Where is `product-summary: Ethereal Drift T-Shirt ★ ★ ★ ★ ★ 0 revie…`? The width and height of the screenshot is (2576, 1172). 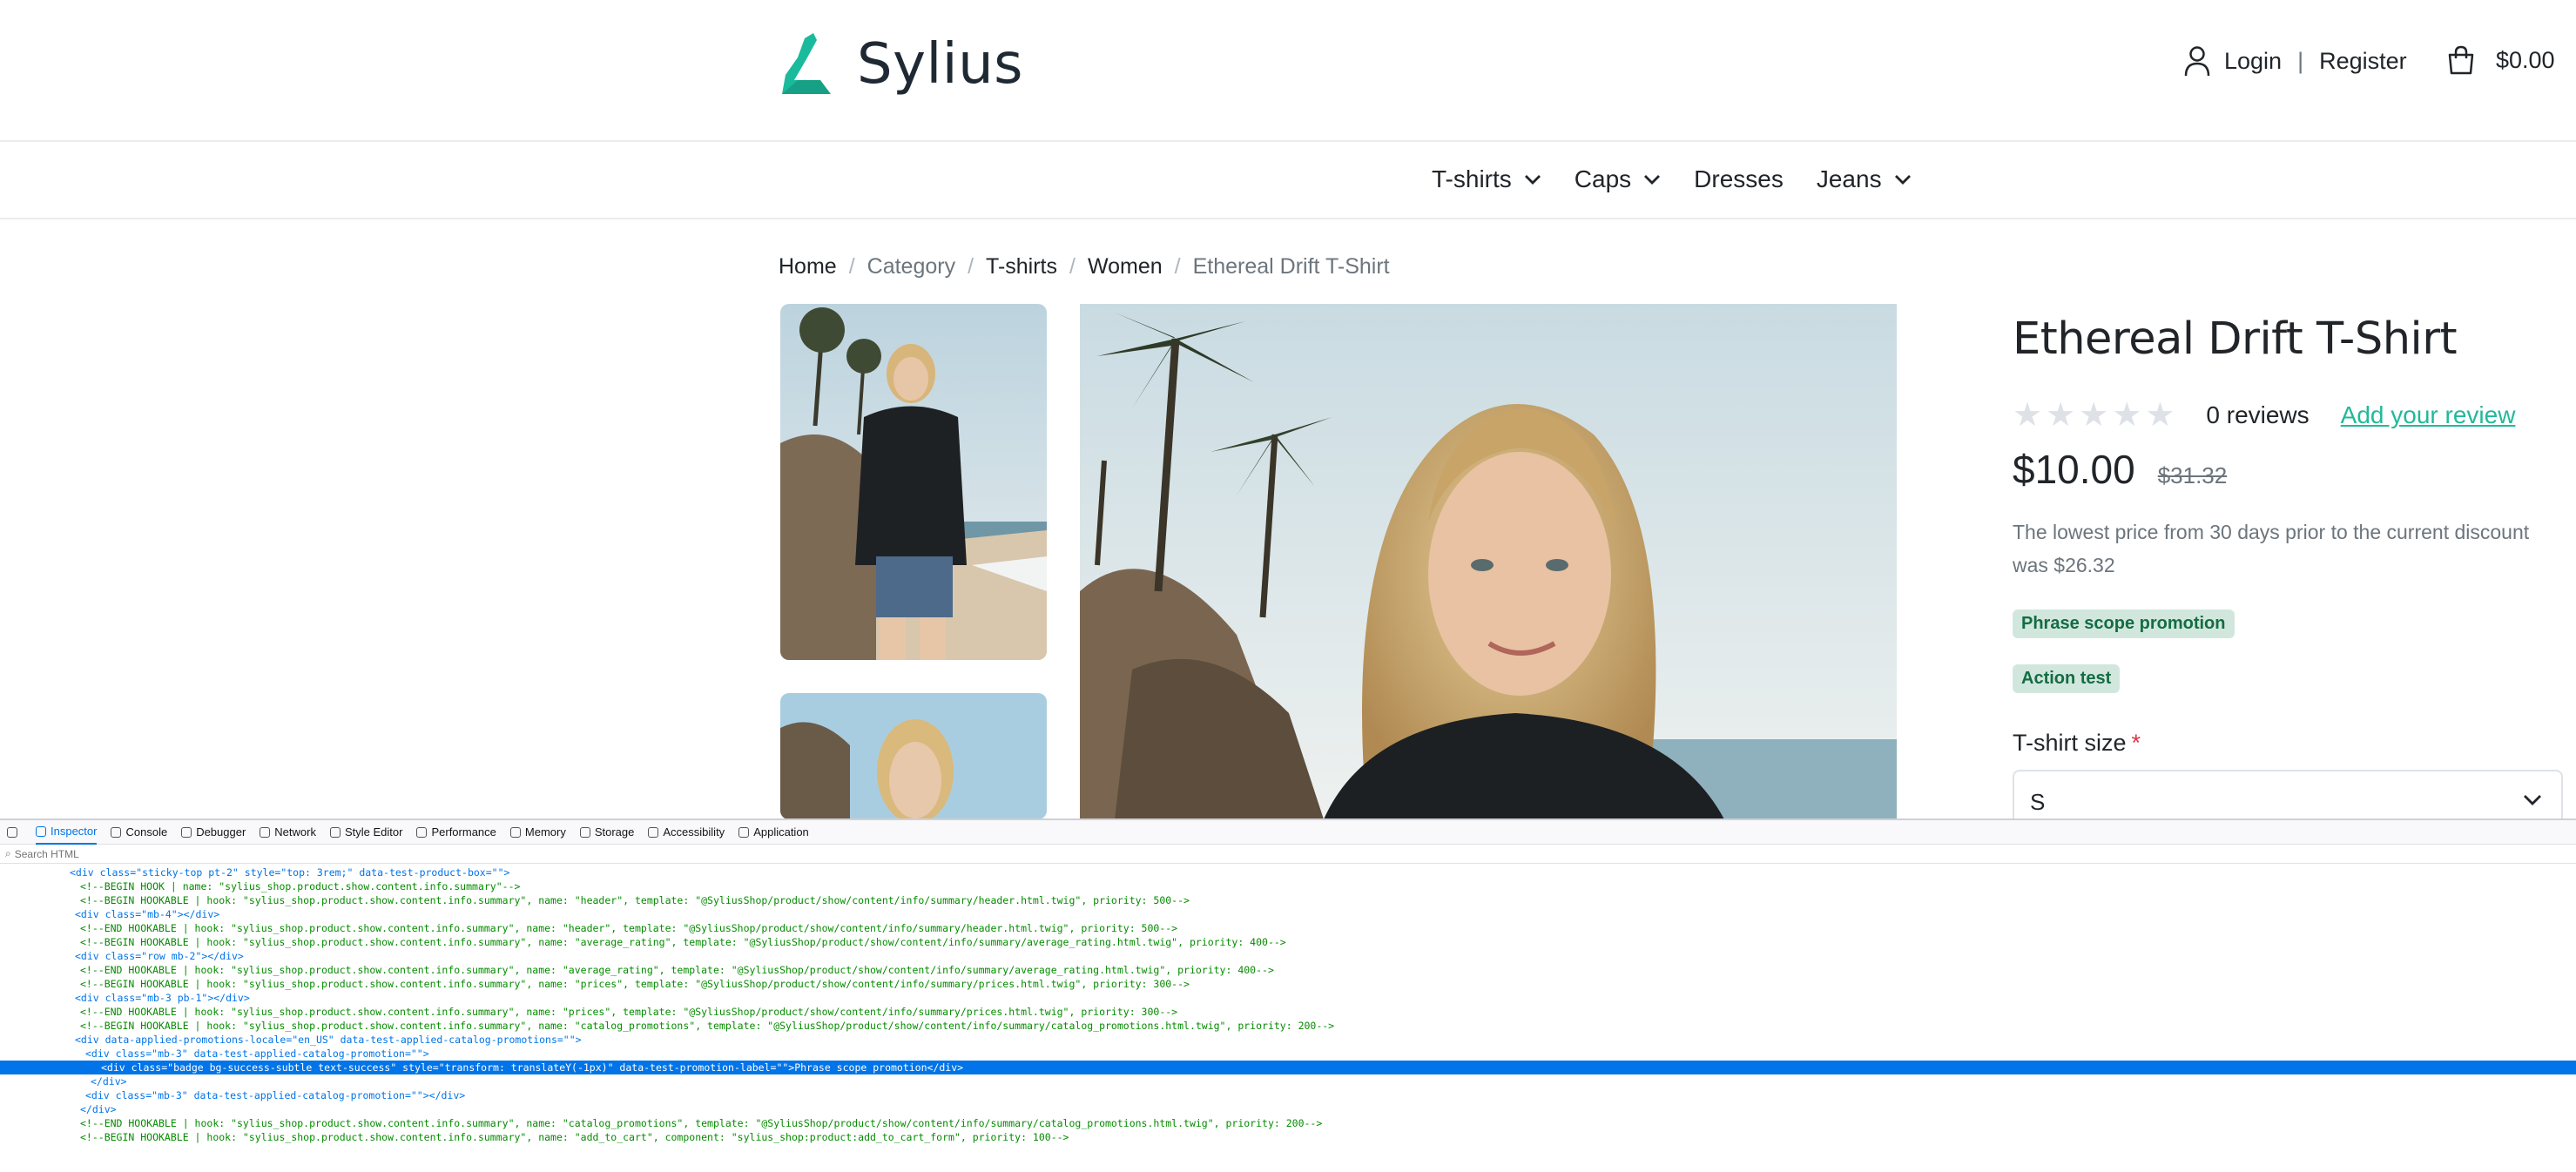
product-summary: Ethereal Drift T-Shirt ★ ★ ★ ★ ★ 0 revie… is located at coordinates (2291, 572).